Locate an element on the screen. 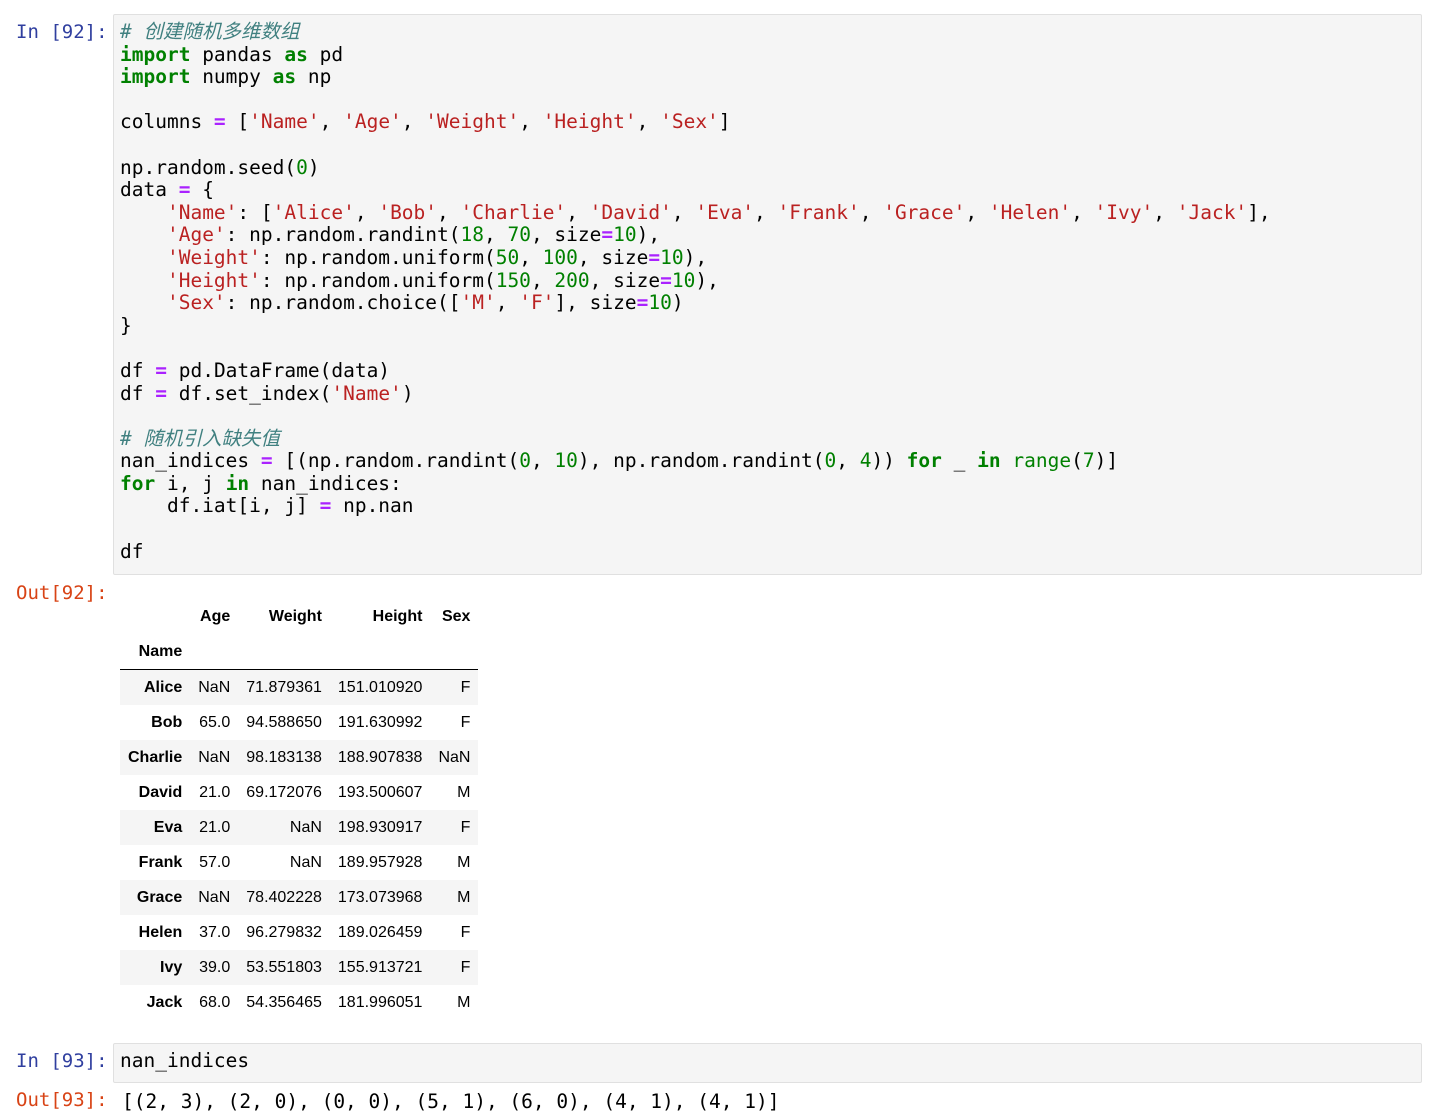 Image resolution: width=1436 pixels, height=1120 pixels. table-cell: 94.588650 is located at coordinates (284, 722).